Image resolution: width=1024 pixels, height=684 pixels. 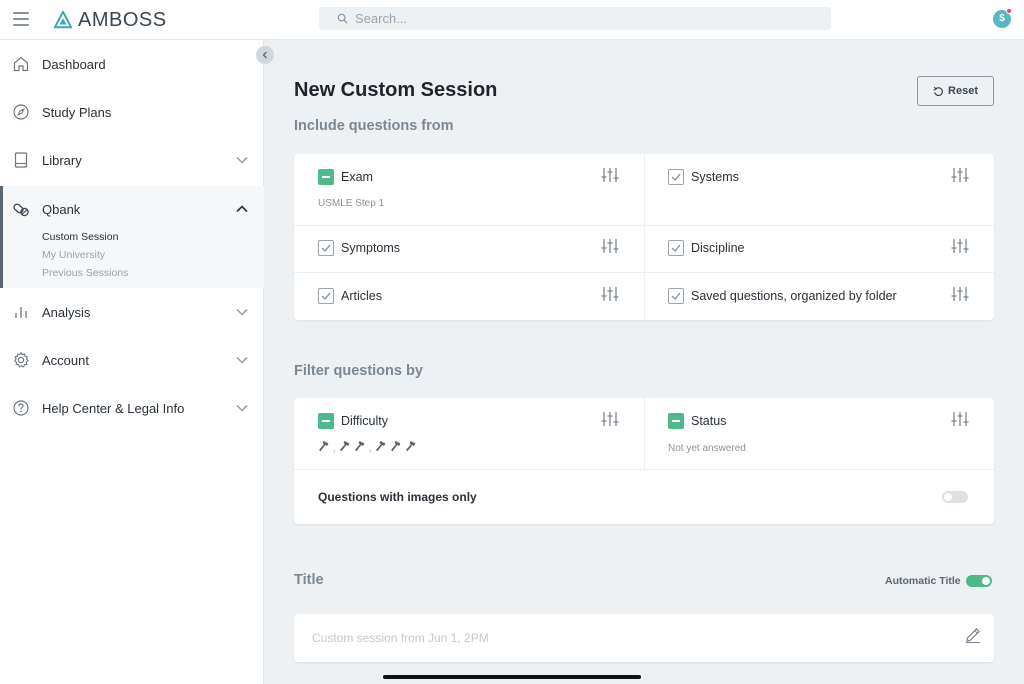 I want to click on include-articles: Articles, so click(x=350, y=296).